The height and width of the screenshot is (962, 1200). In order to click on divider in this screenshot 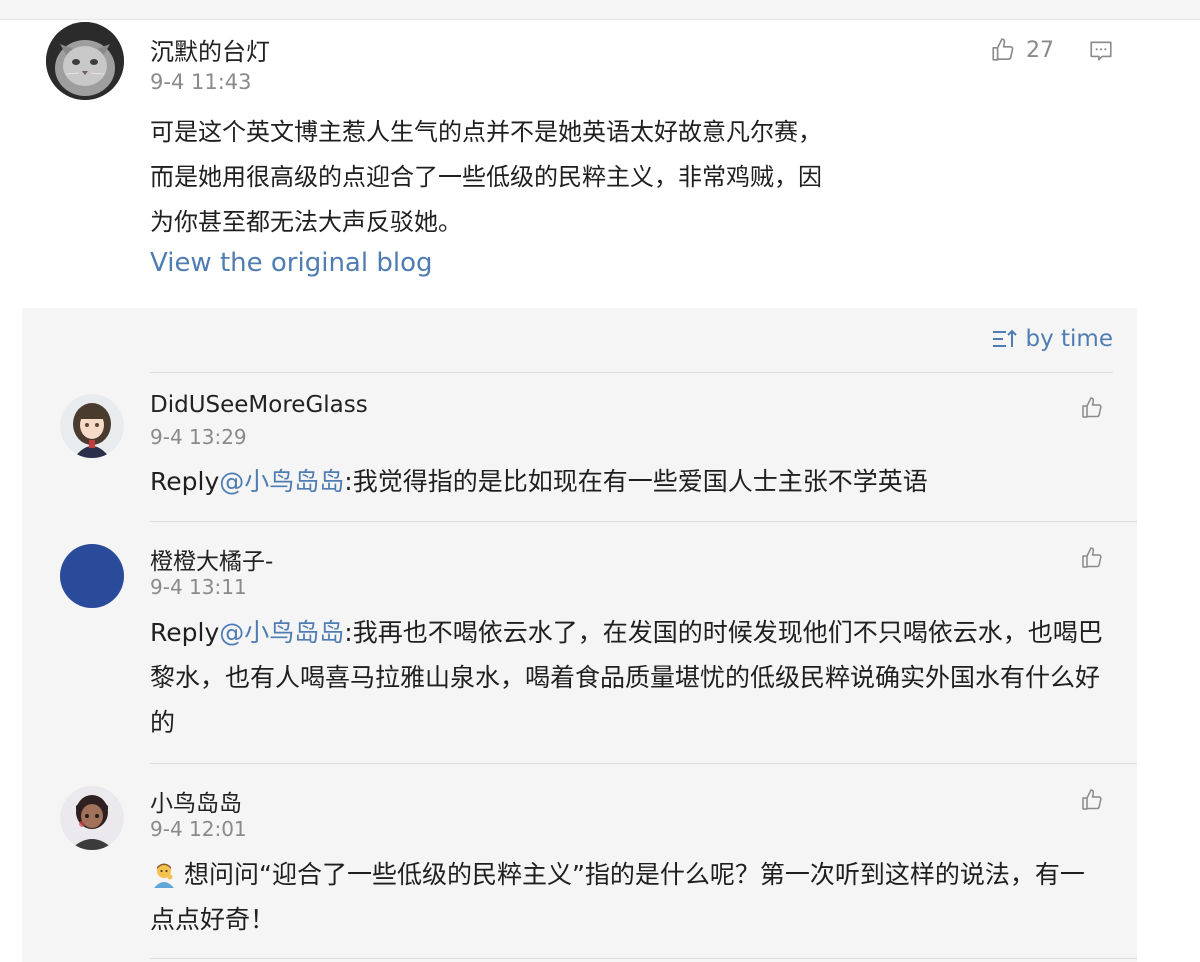, I will do `click(643, 958)`.